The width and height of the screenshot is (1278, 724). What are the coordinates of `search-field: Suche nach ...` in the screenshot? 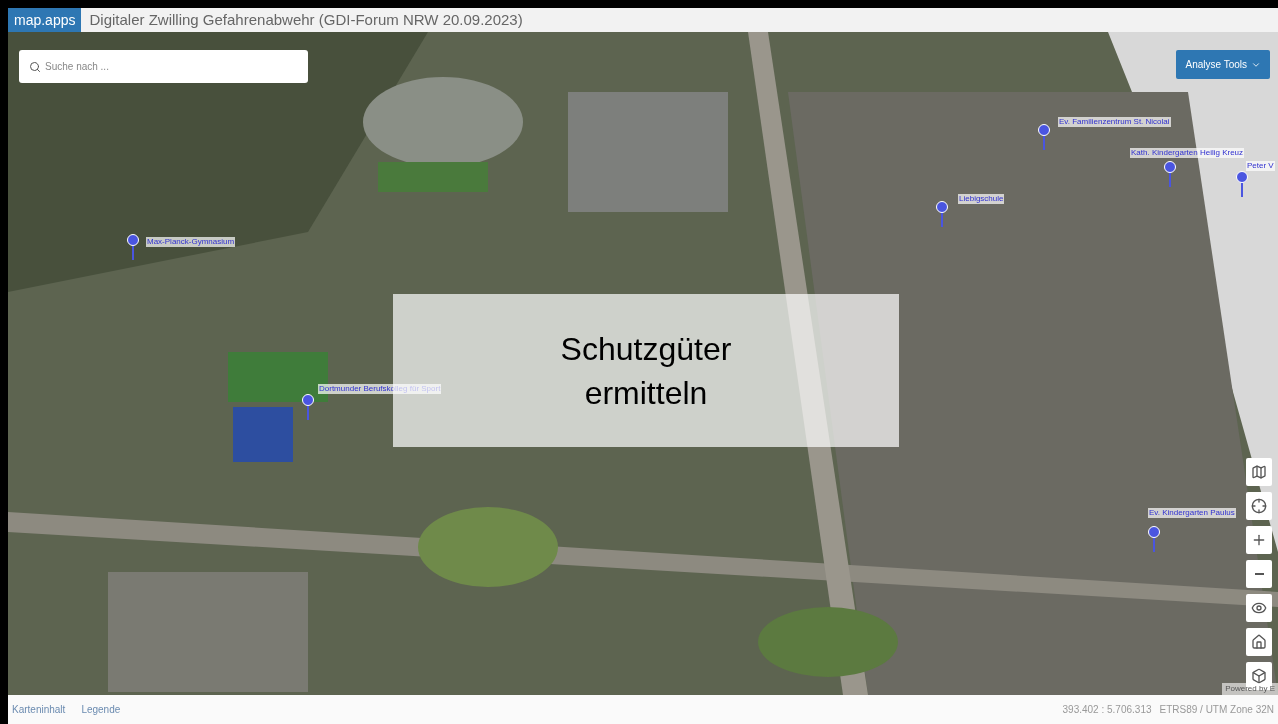 It's located at (163, 66).